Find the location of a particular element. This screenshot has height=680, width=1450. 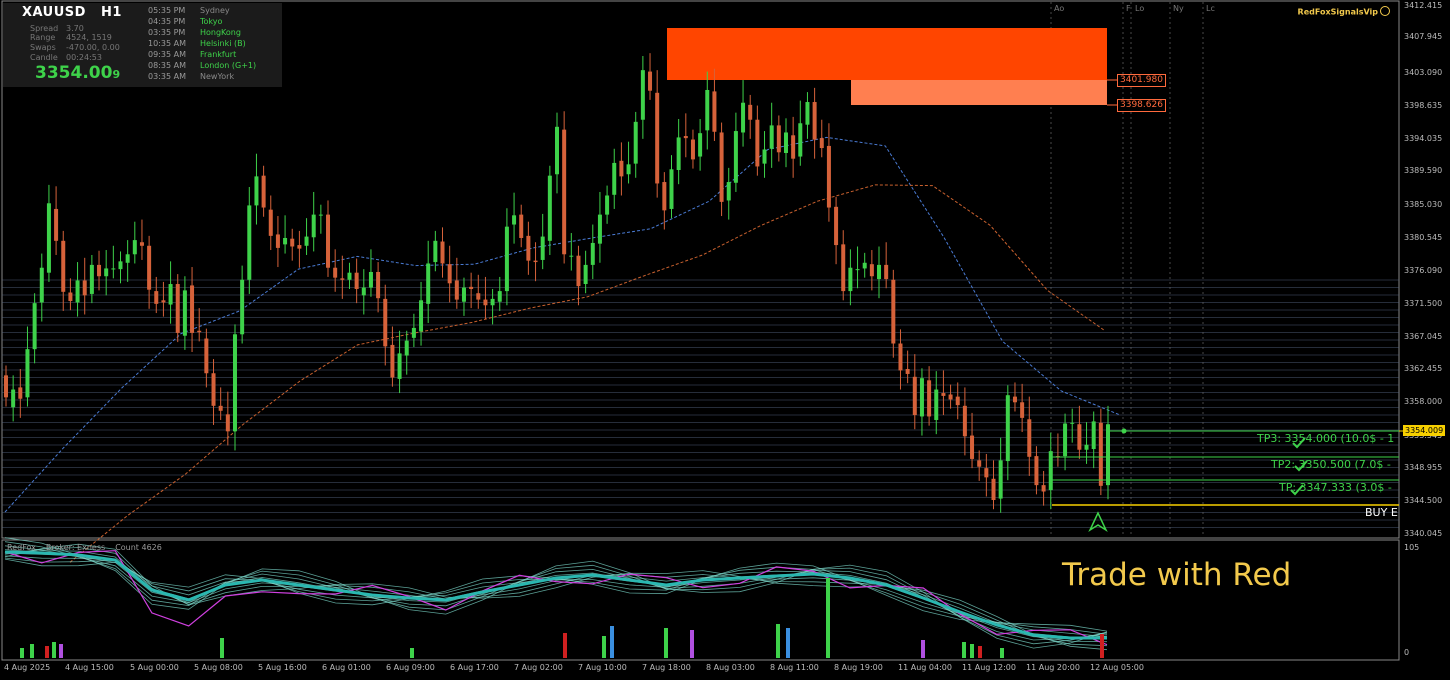

price-tick-label: 3344.500 is located at coordinates (1423, 500).